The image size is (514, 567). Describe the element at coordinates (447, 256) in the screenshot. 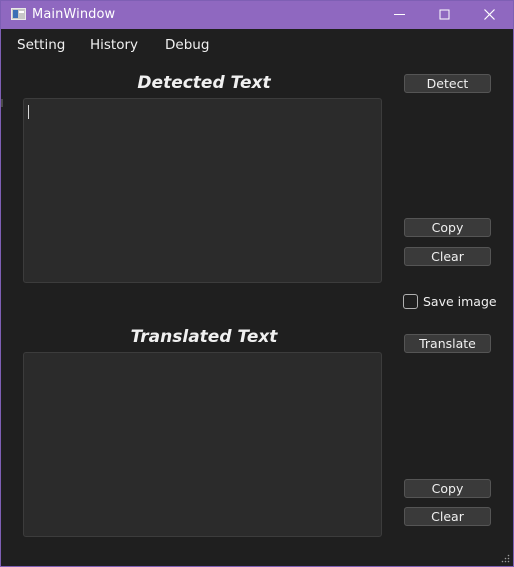

I see `clear-detected-button: Clear` at that location.